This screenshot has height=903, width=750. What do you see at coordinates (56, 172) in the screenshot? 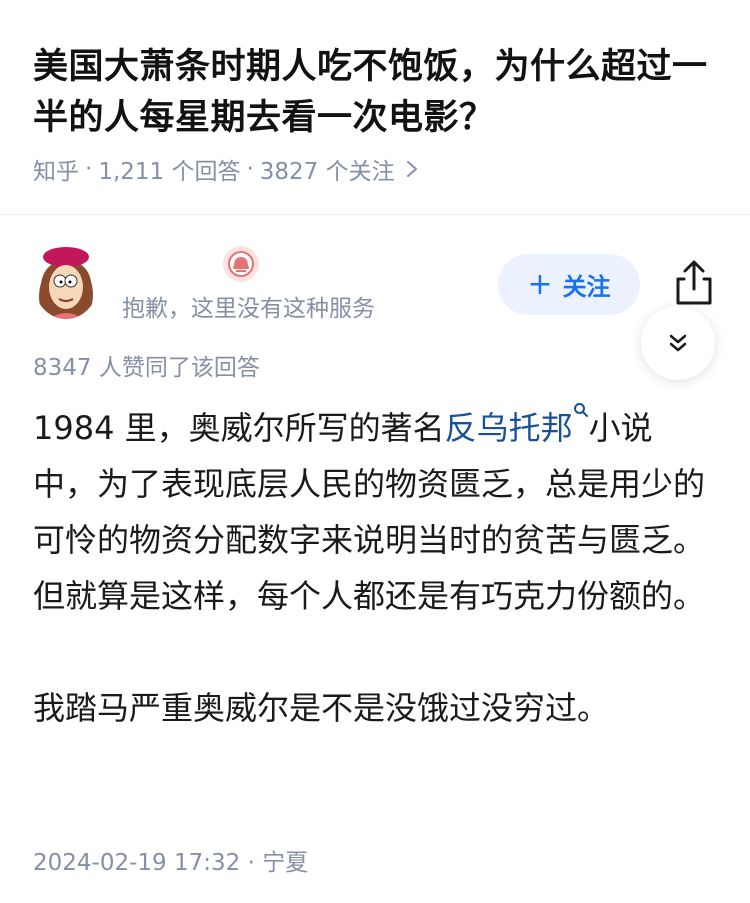
I see `source-label: 知乎` at bounding box center [56, 172].